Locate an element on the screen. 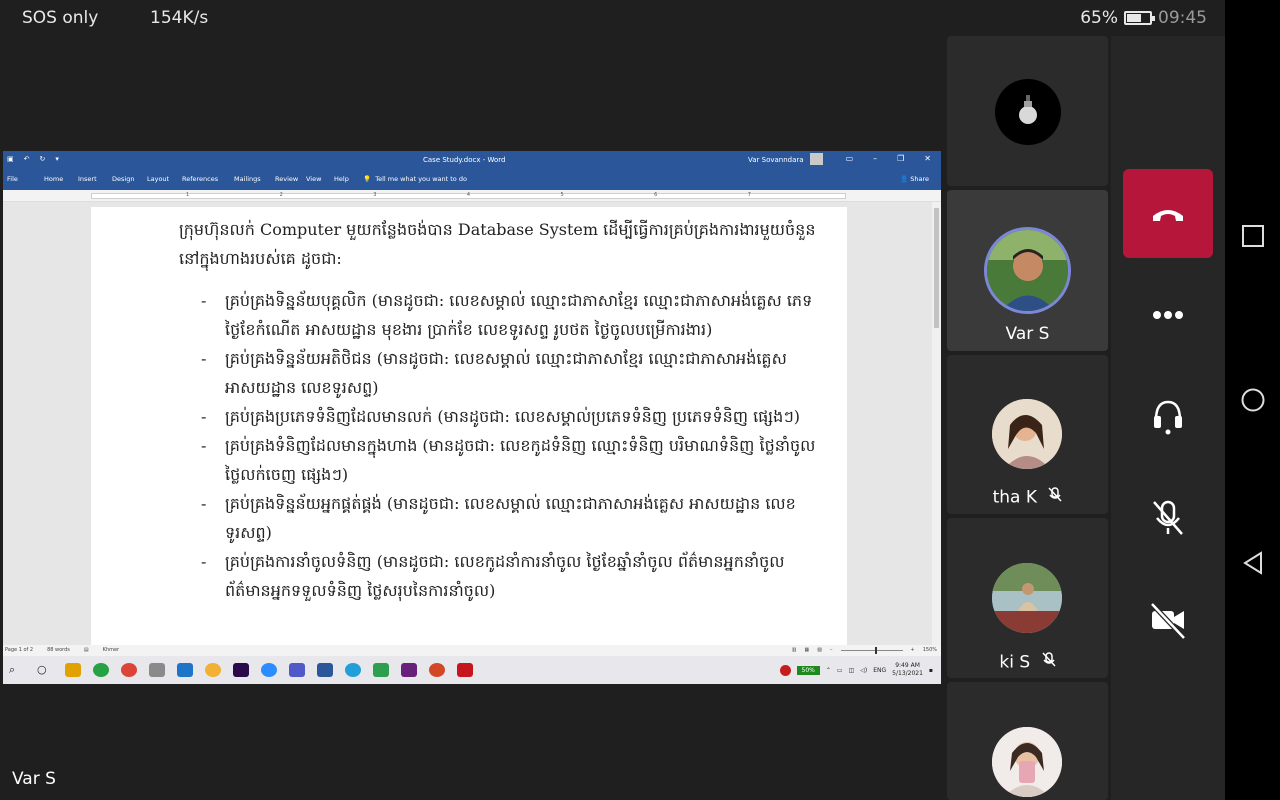 This screenshot has height=800, width=1280. zoom-level: 150% is located at coordinates (930, 650).